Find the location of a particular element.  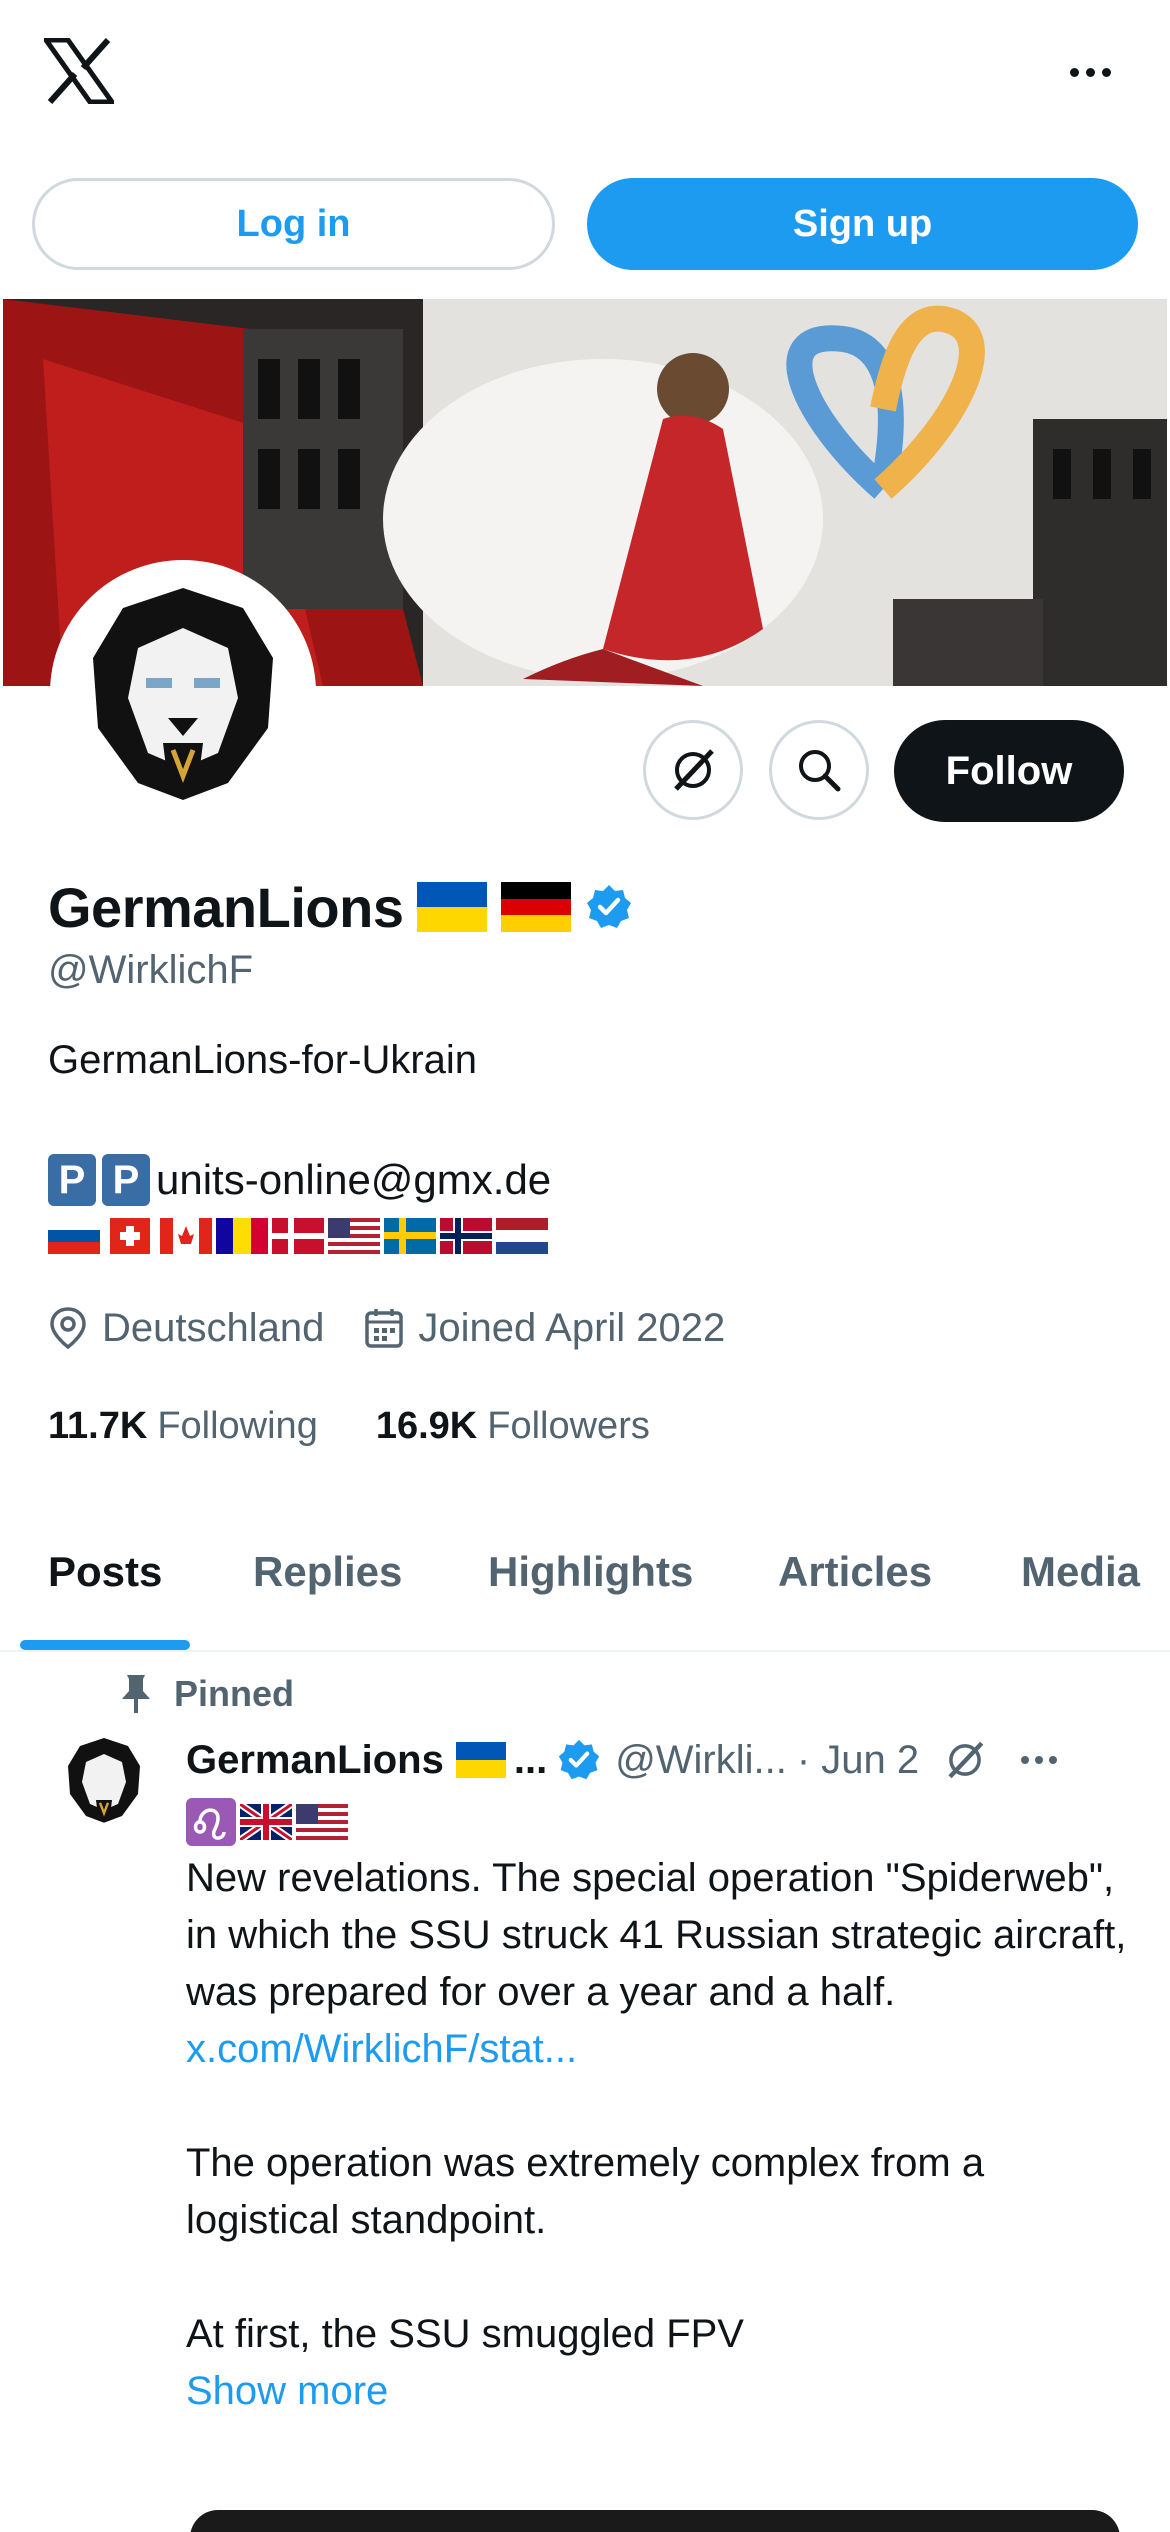

switzerland-flag-icon is located at coordinates (130, 1236).